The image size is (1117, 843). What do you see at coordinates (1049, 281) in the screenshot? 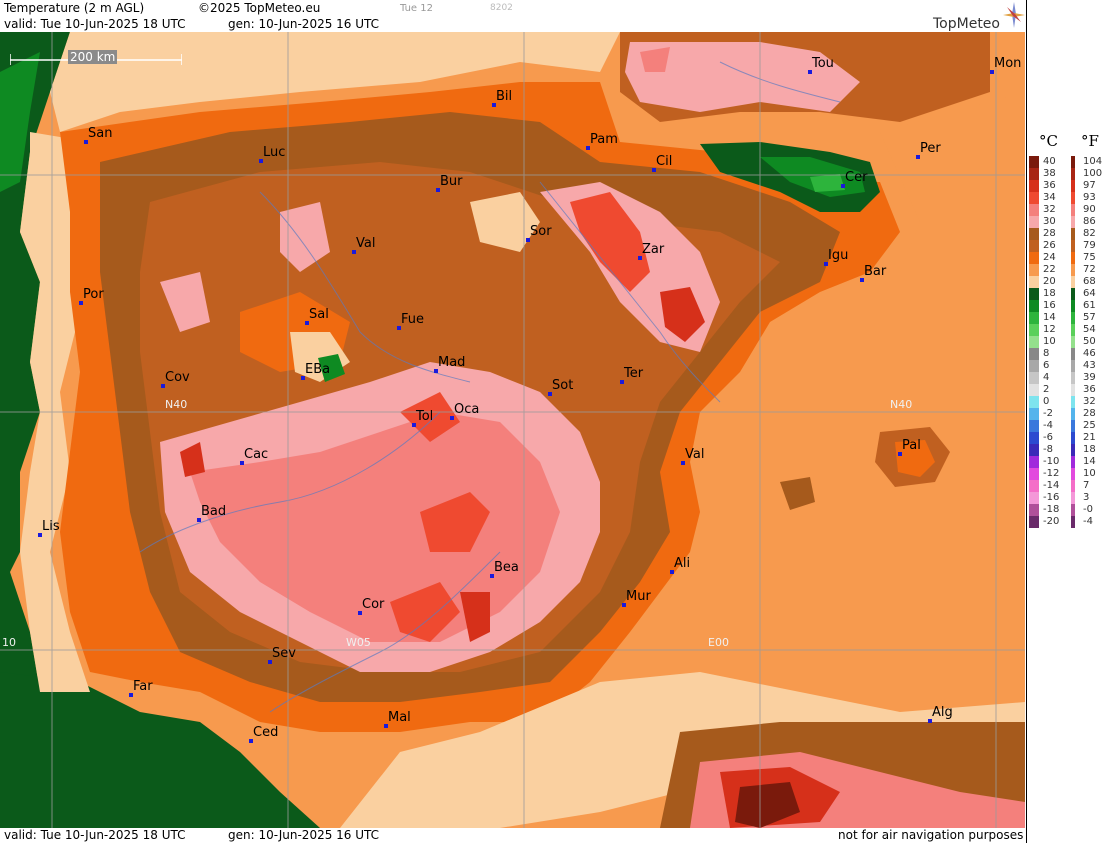
I see `legend-value-celsius: 20` at bounding box center [1049, 281].